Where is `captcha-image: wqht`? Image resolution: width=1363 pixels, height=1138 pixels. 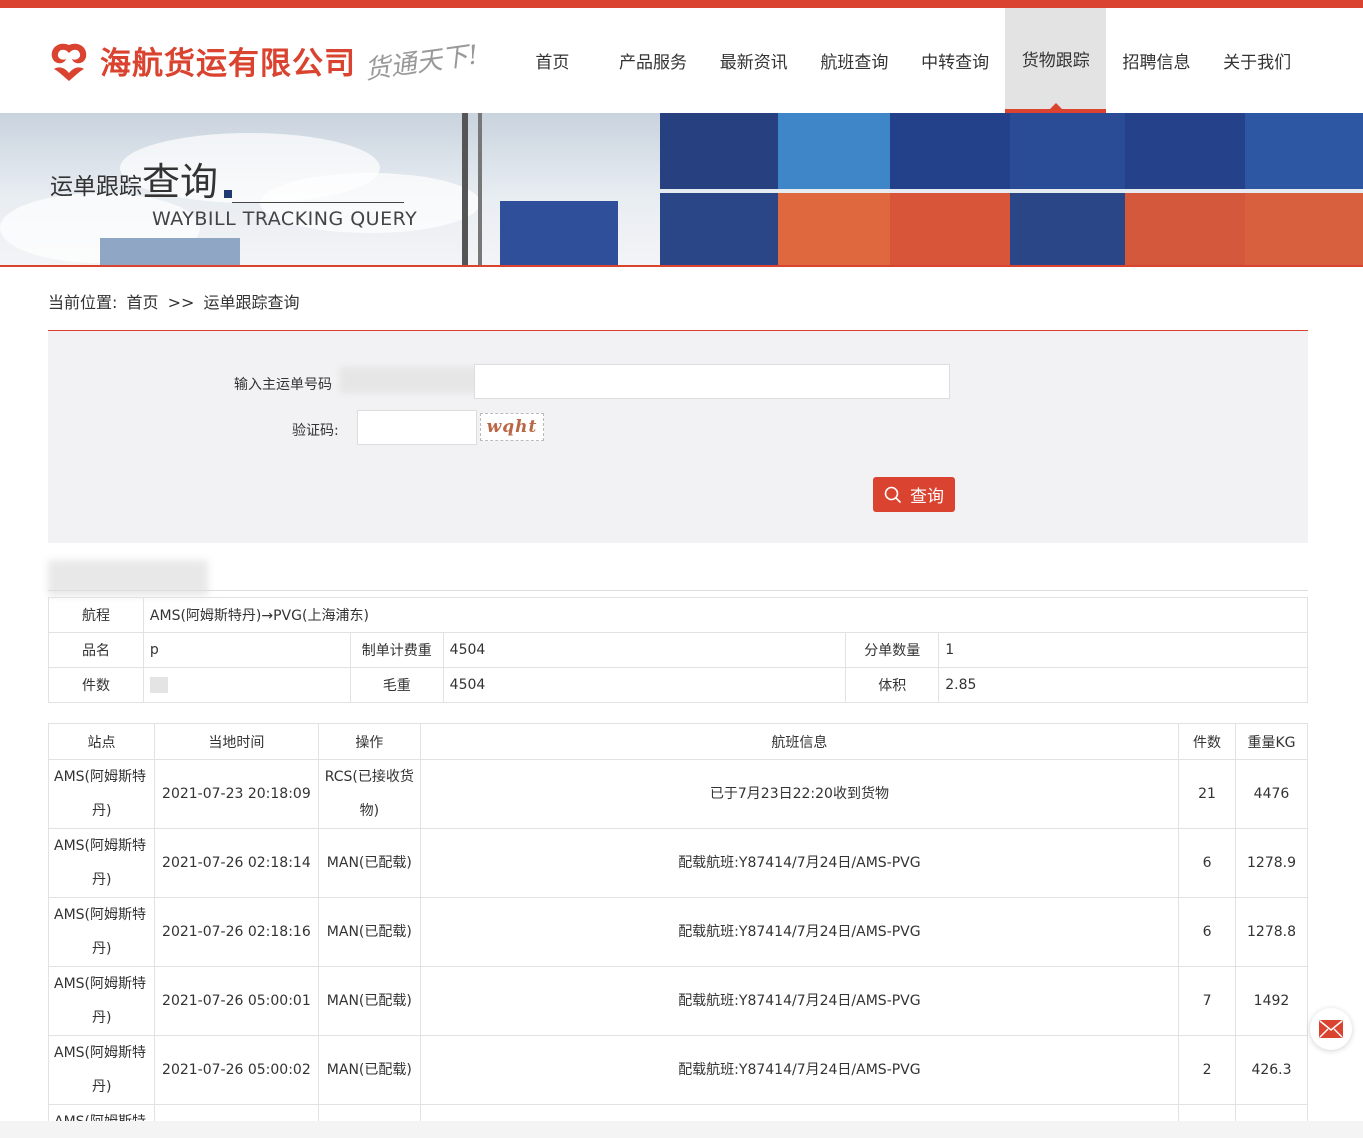
captcha-image: wqht is located at coordinates (512, 427).